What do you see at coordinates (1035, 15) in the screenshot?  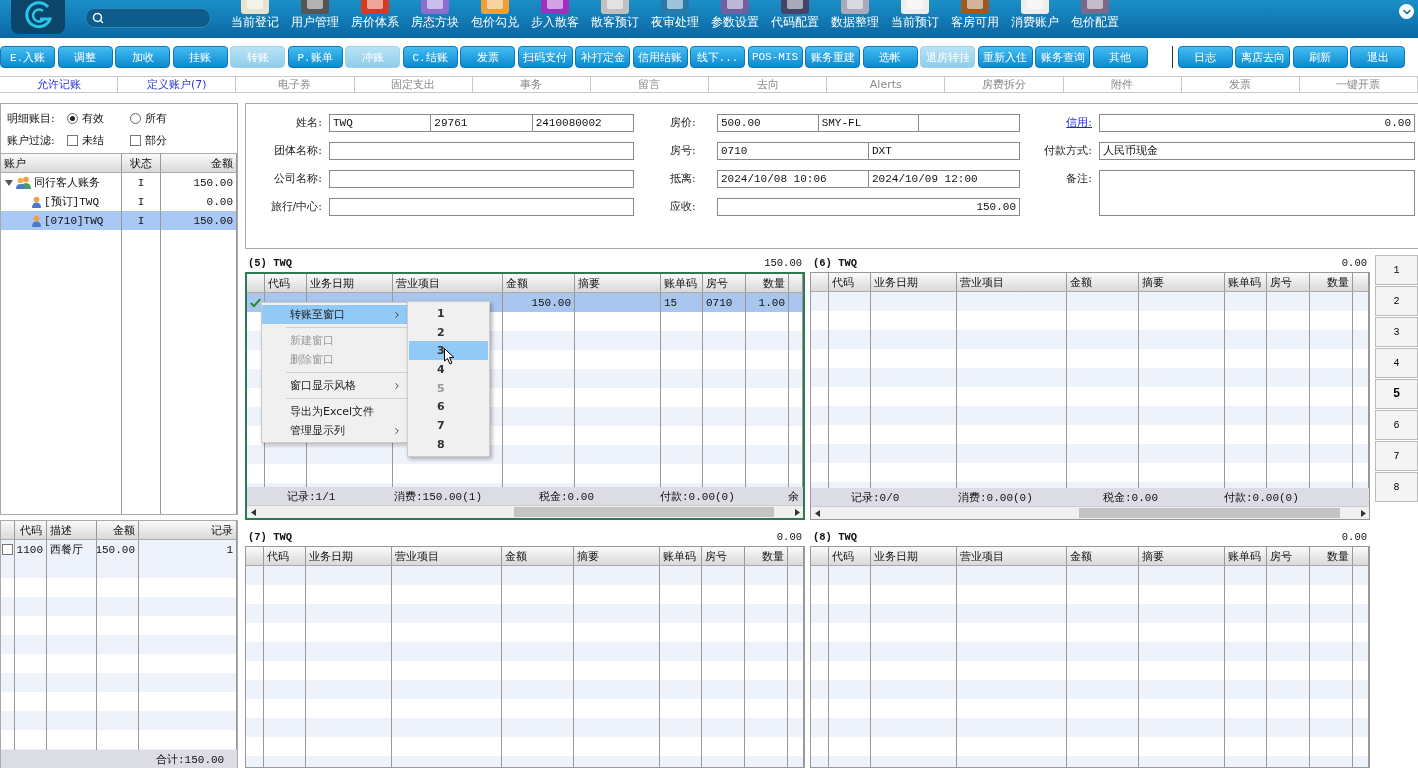 I see `toolbar-button: 消费账户` at bounding box center [1035, 15].